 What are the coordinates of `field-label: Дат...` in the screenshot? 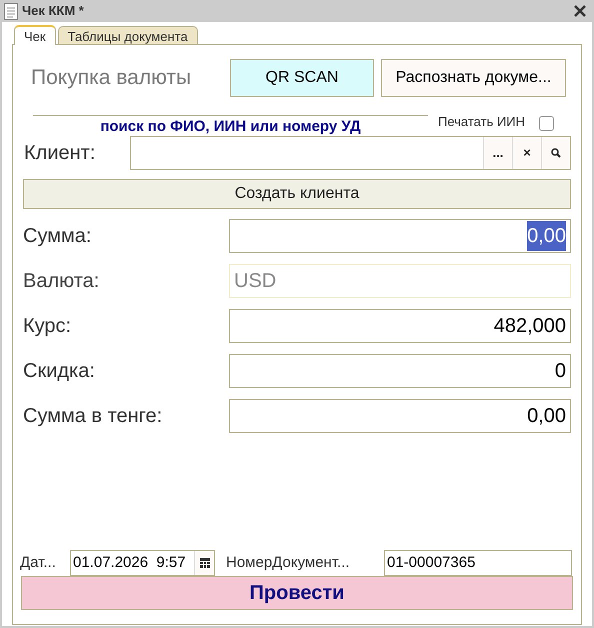 It's located at (38, 562).